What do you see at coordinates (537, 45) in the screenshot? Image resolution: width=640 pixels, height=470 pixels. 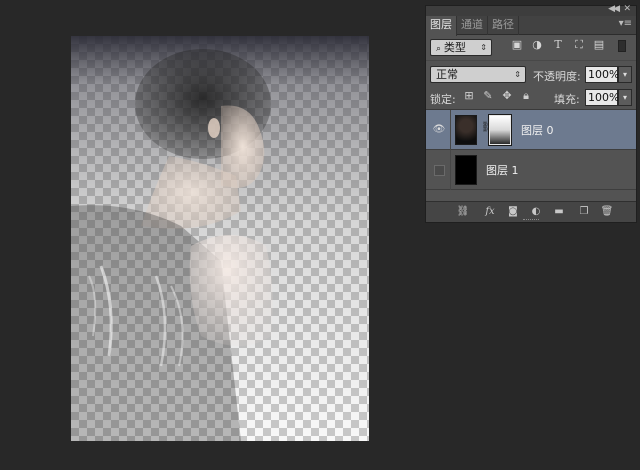 I see `adjustment-filter-icon: ◑` at bounding box center [537, 45].